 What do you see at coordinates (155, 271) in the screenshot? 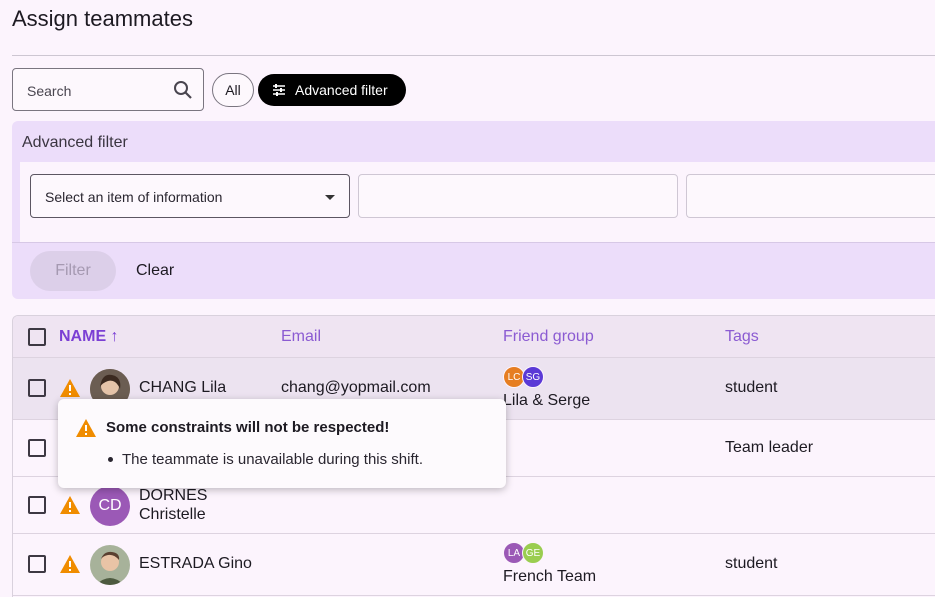
I see `clear-button: Clear` at bounding box center [155, 271].